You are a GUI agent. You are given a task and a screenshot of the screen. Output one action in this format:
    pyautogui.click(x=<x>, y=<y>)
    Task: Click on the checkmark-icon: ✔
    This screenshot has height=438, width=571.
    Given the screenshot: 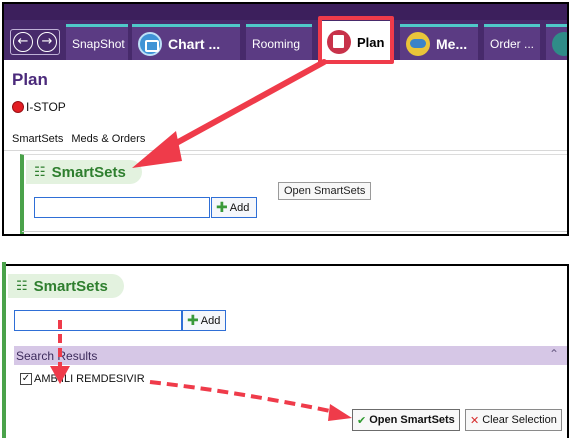 What is the action you would take?
    pyautogui.click(x=362, y=420)
    